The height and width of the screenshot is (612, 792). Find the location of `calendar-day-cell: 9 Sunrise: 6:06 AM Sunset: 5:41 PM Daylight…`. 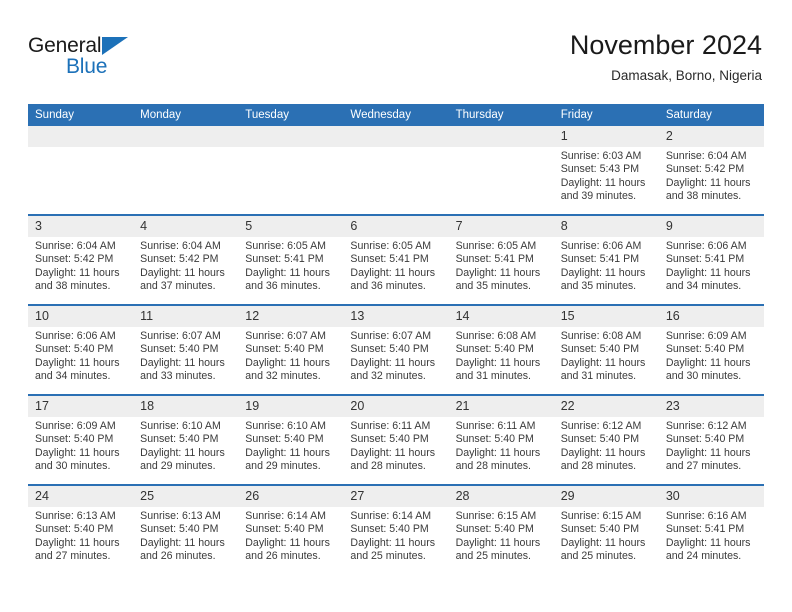

calendar-day-cell: 9 Sunrise: 6:06 AM Sunset: 5:41 PM Daylight… is located at coordinates (711, 259).